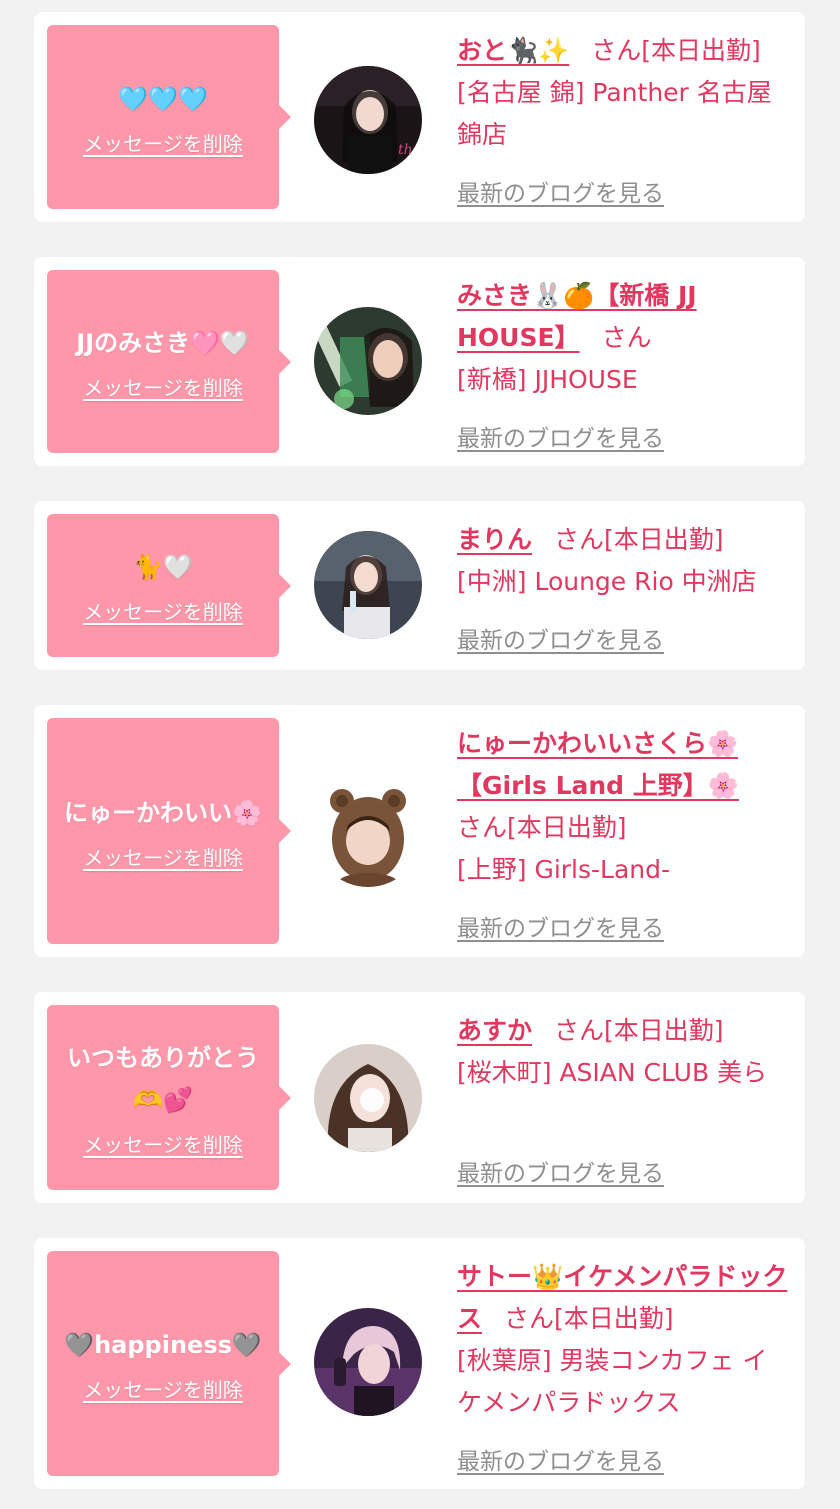 The image size is (840, 1509). I want to click on cast-info: みさき🐰🍊【新橋 JJ HOUSE】 さん [新橋] JJHOUSE, so click(624, 338).